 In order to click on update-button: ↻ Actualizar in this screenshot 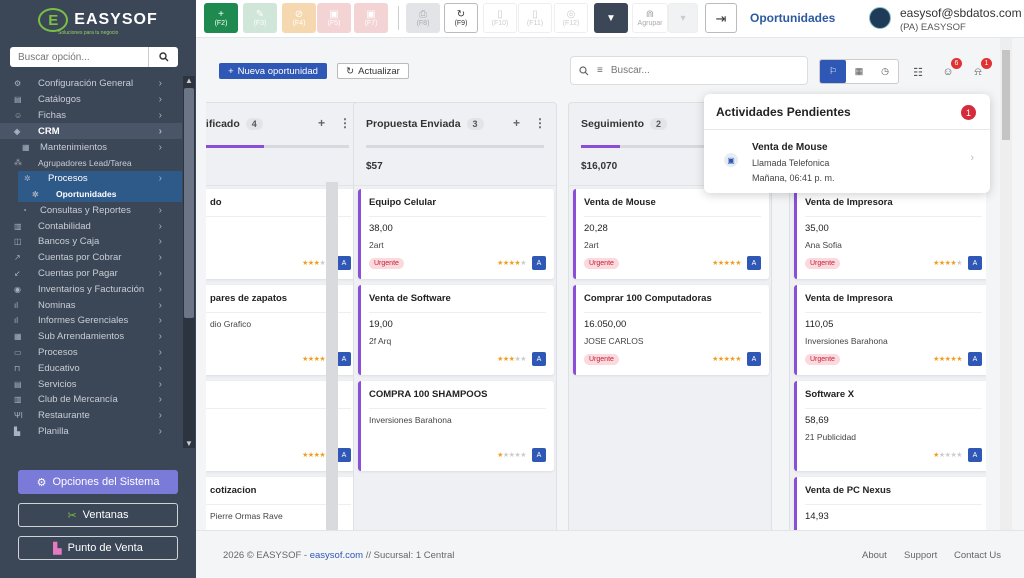, I will do `click(373, 71)`.